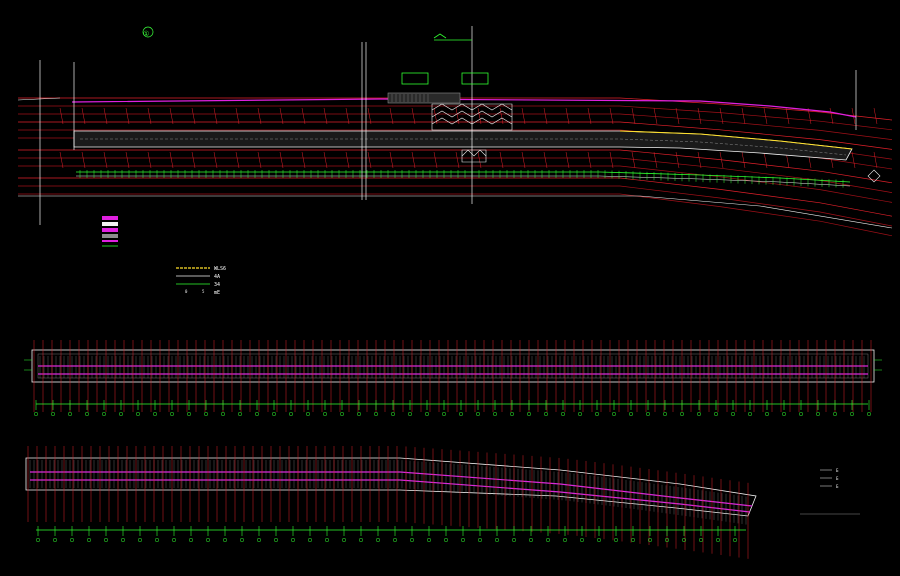  I want to click on straight-elevation, so click(453, 378).